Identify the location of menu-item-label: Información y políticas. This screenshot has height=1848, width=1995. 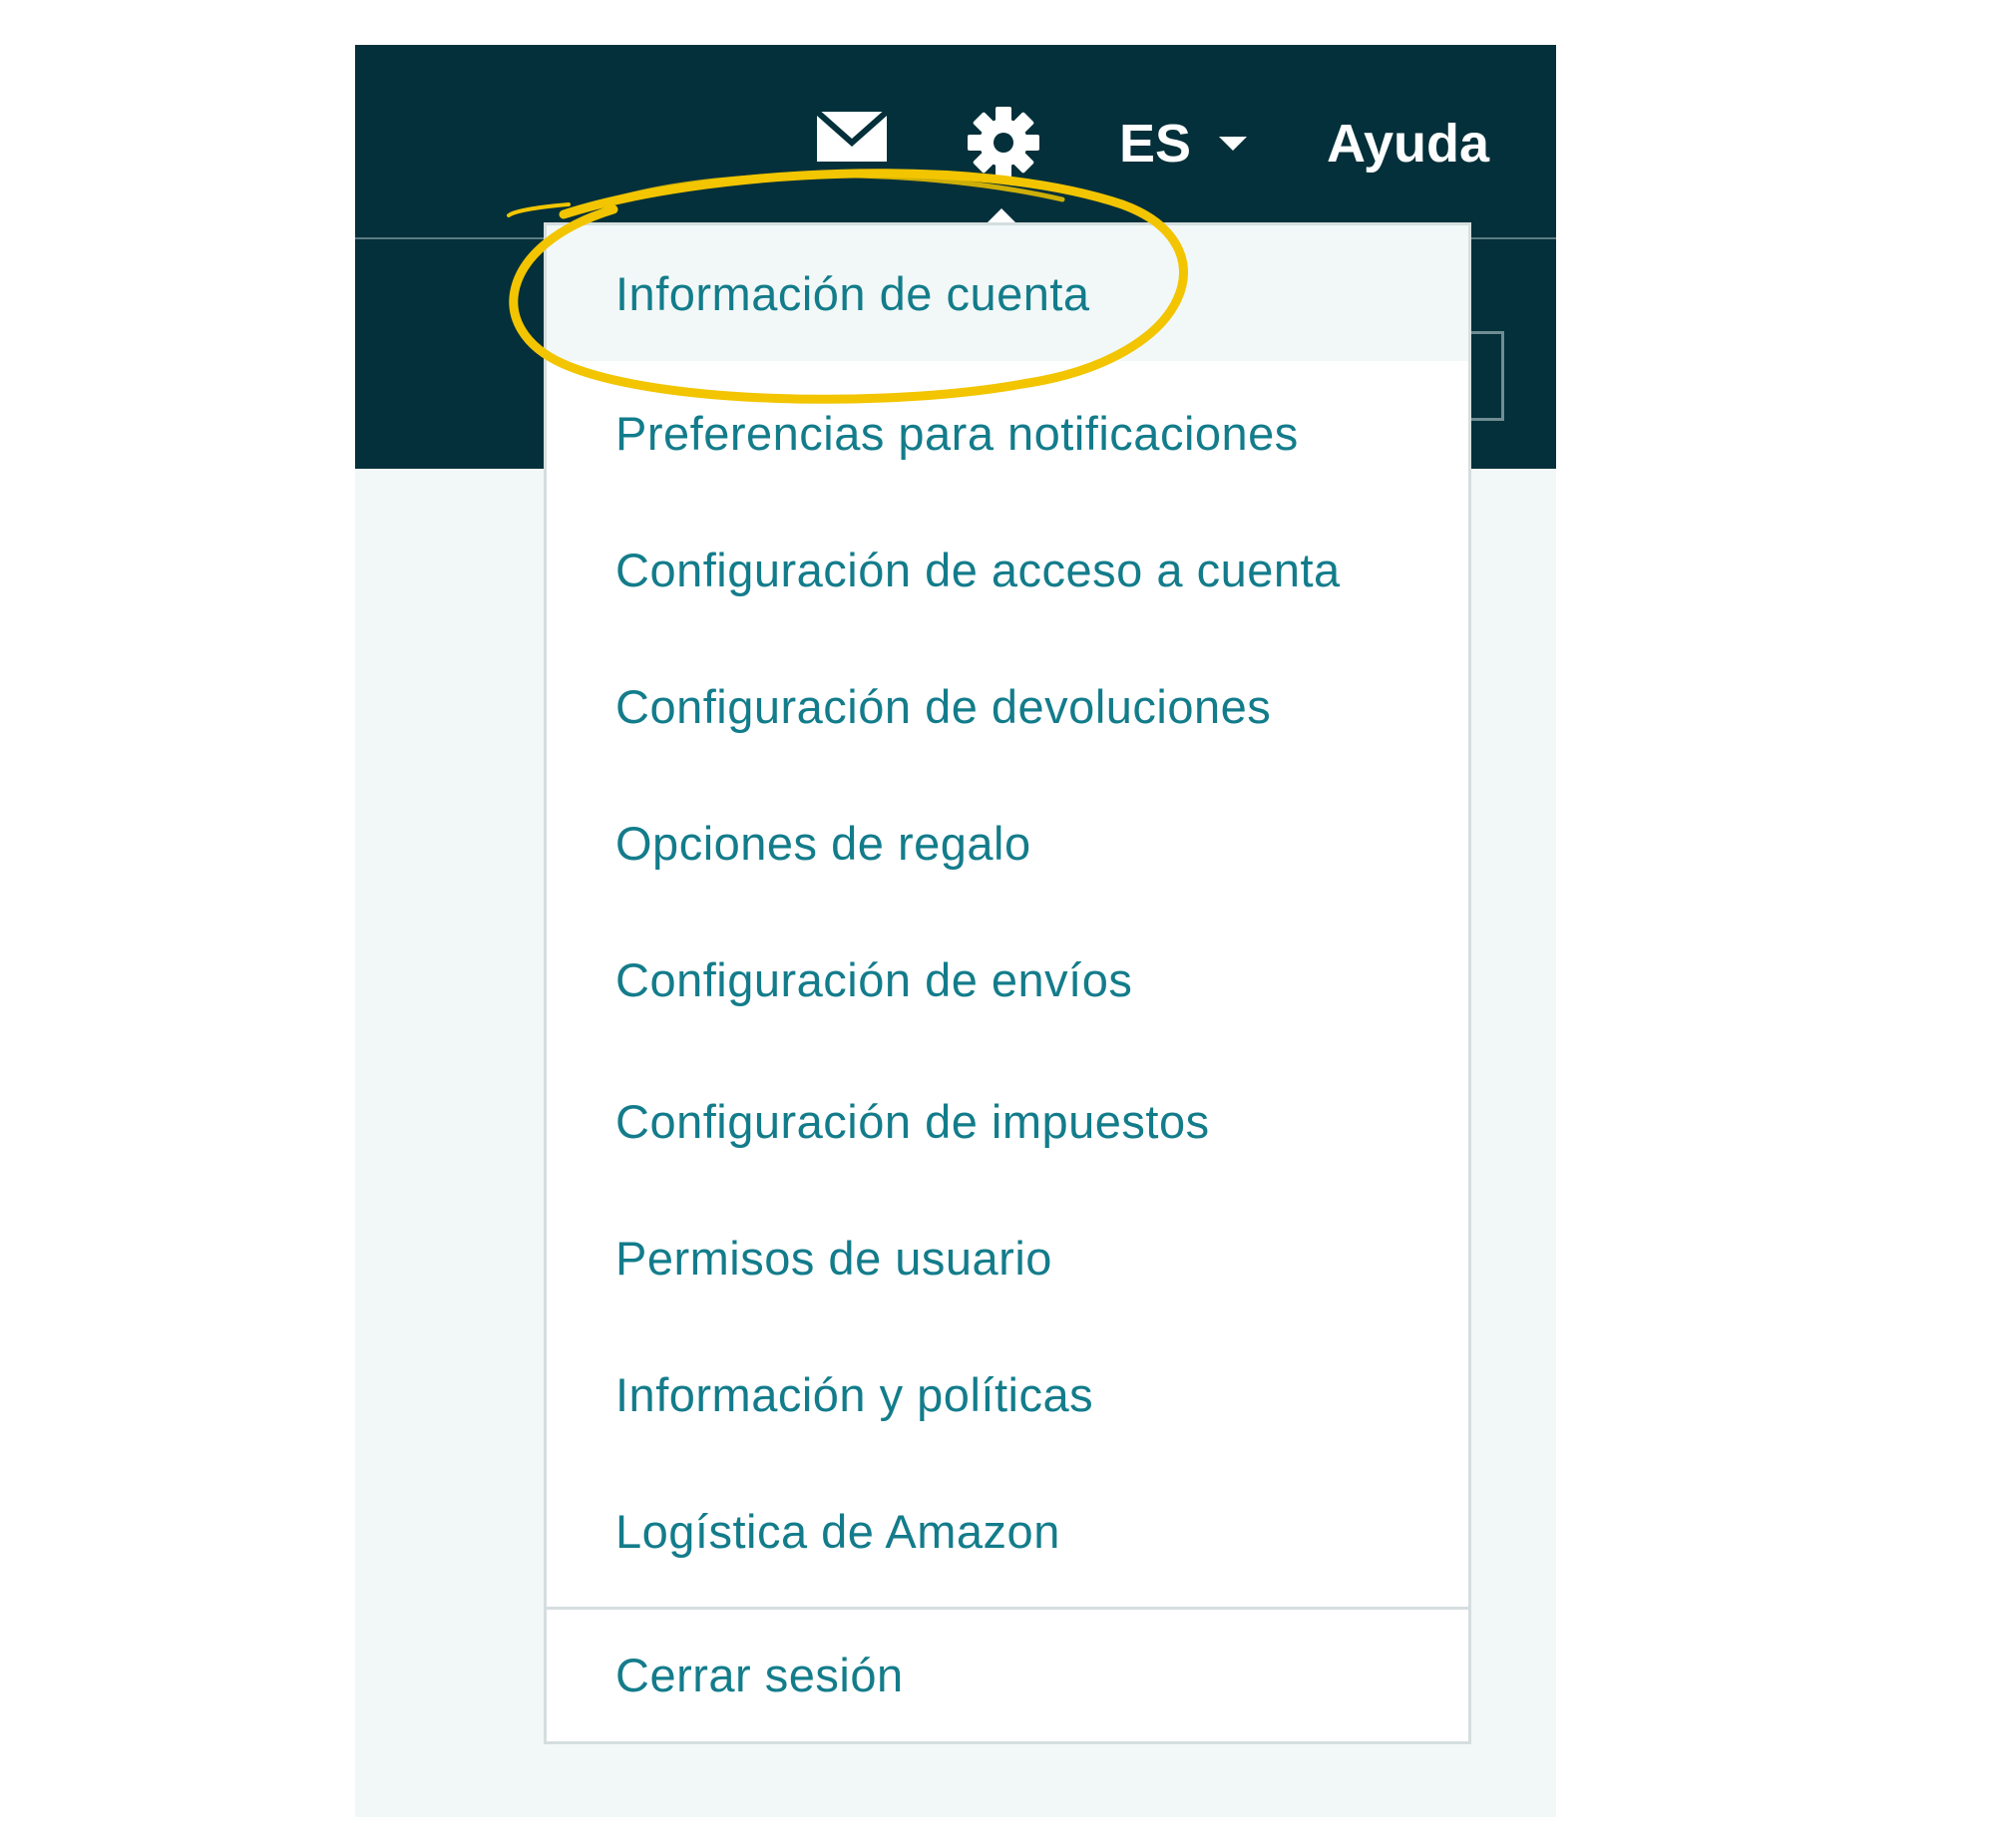
(854, 1394).